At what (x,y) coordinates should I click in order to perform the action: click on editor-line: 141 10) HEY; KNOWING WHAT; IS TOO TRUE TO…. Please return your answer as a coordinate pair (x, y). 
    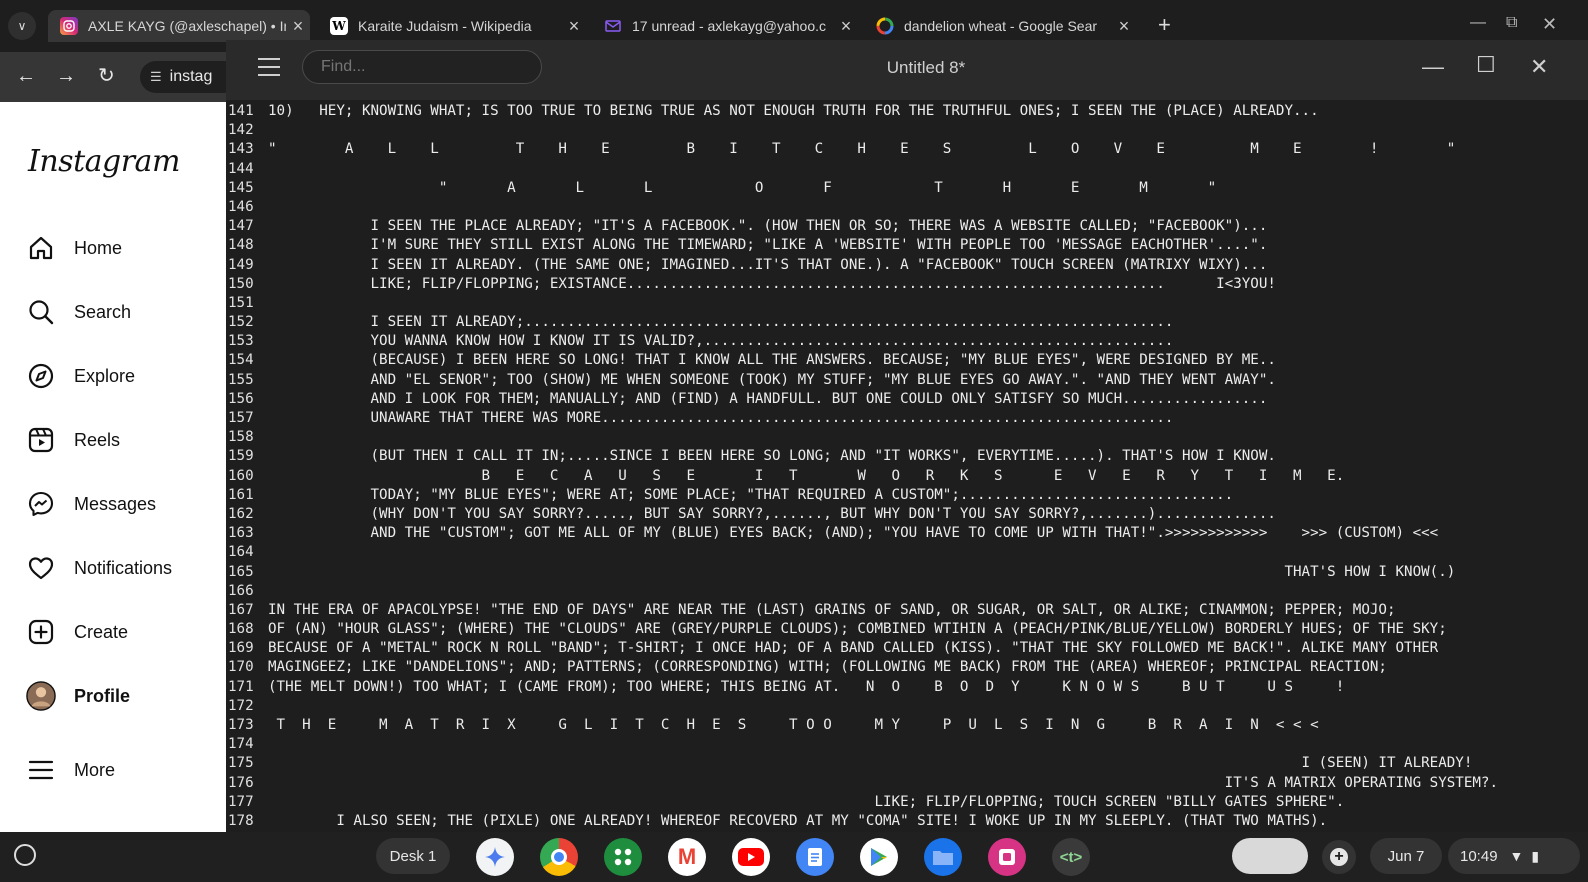
    Looking at the image, I should click on (907, 111).